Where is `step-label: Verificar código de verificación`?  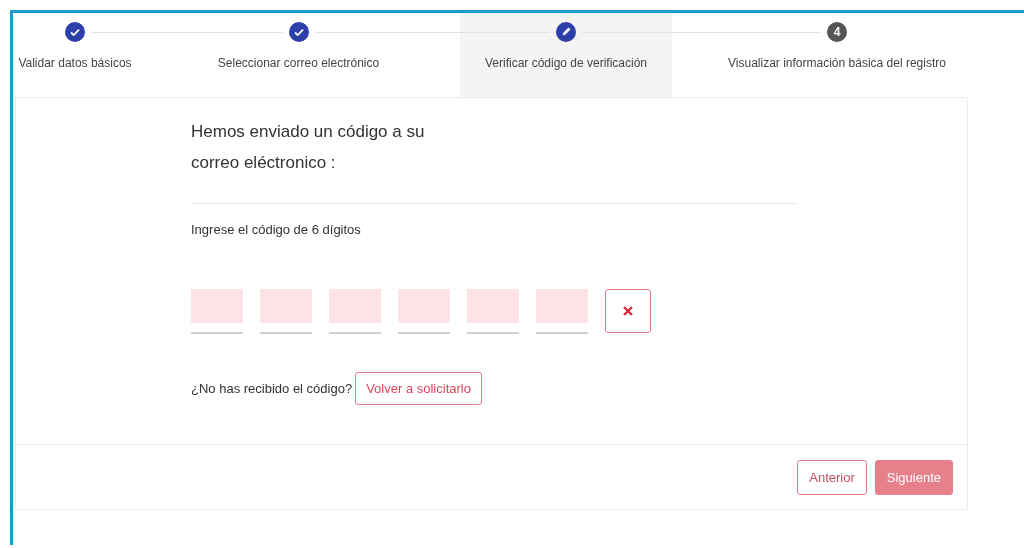 step-label: Verificar código de verificación is located at coordinates (566, 63).